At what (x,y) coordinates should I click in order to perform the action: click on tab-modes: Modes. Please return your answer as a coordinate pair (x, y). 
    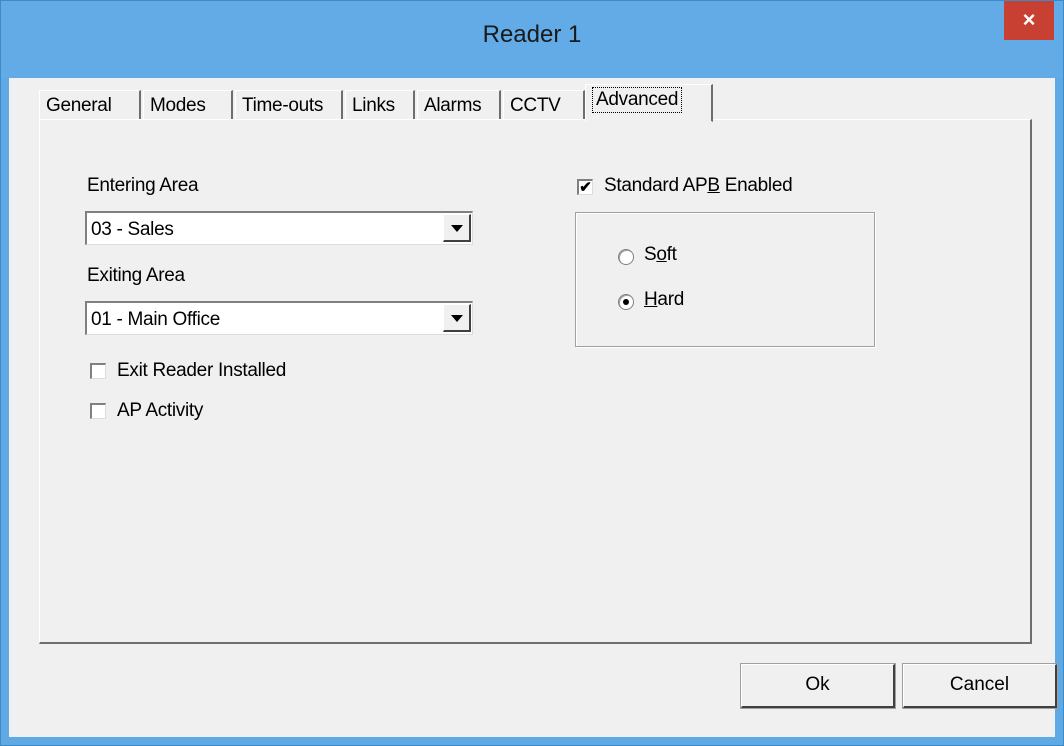
    Looking at the image, I should click on (188, 105).